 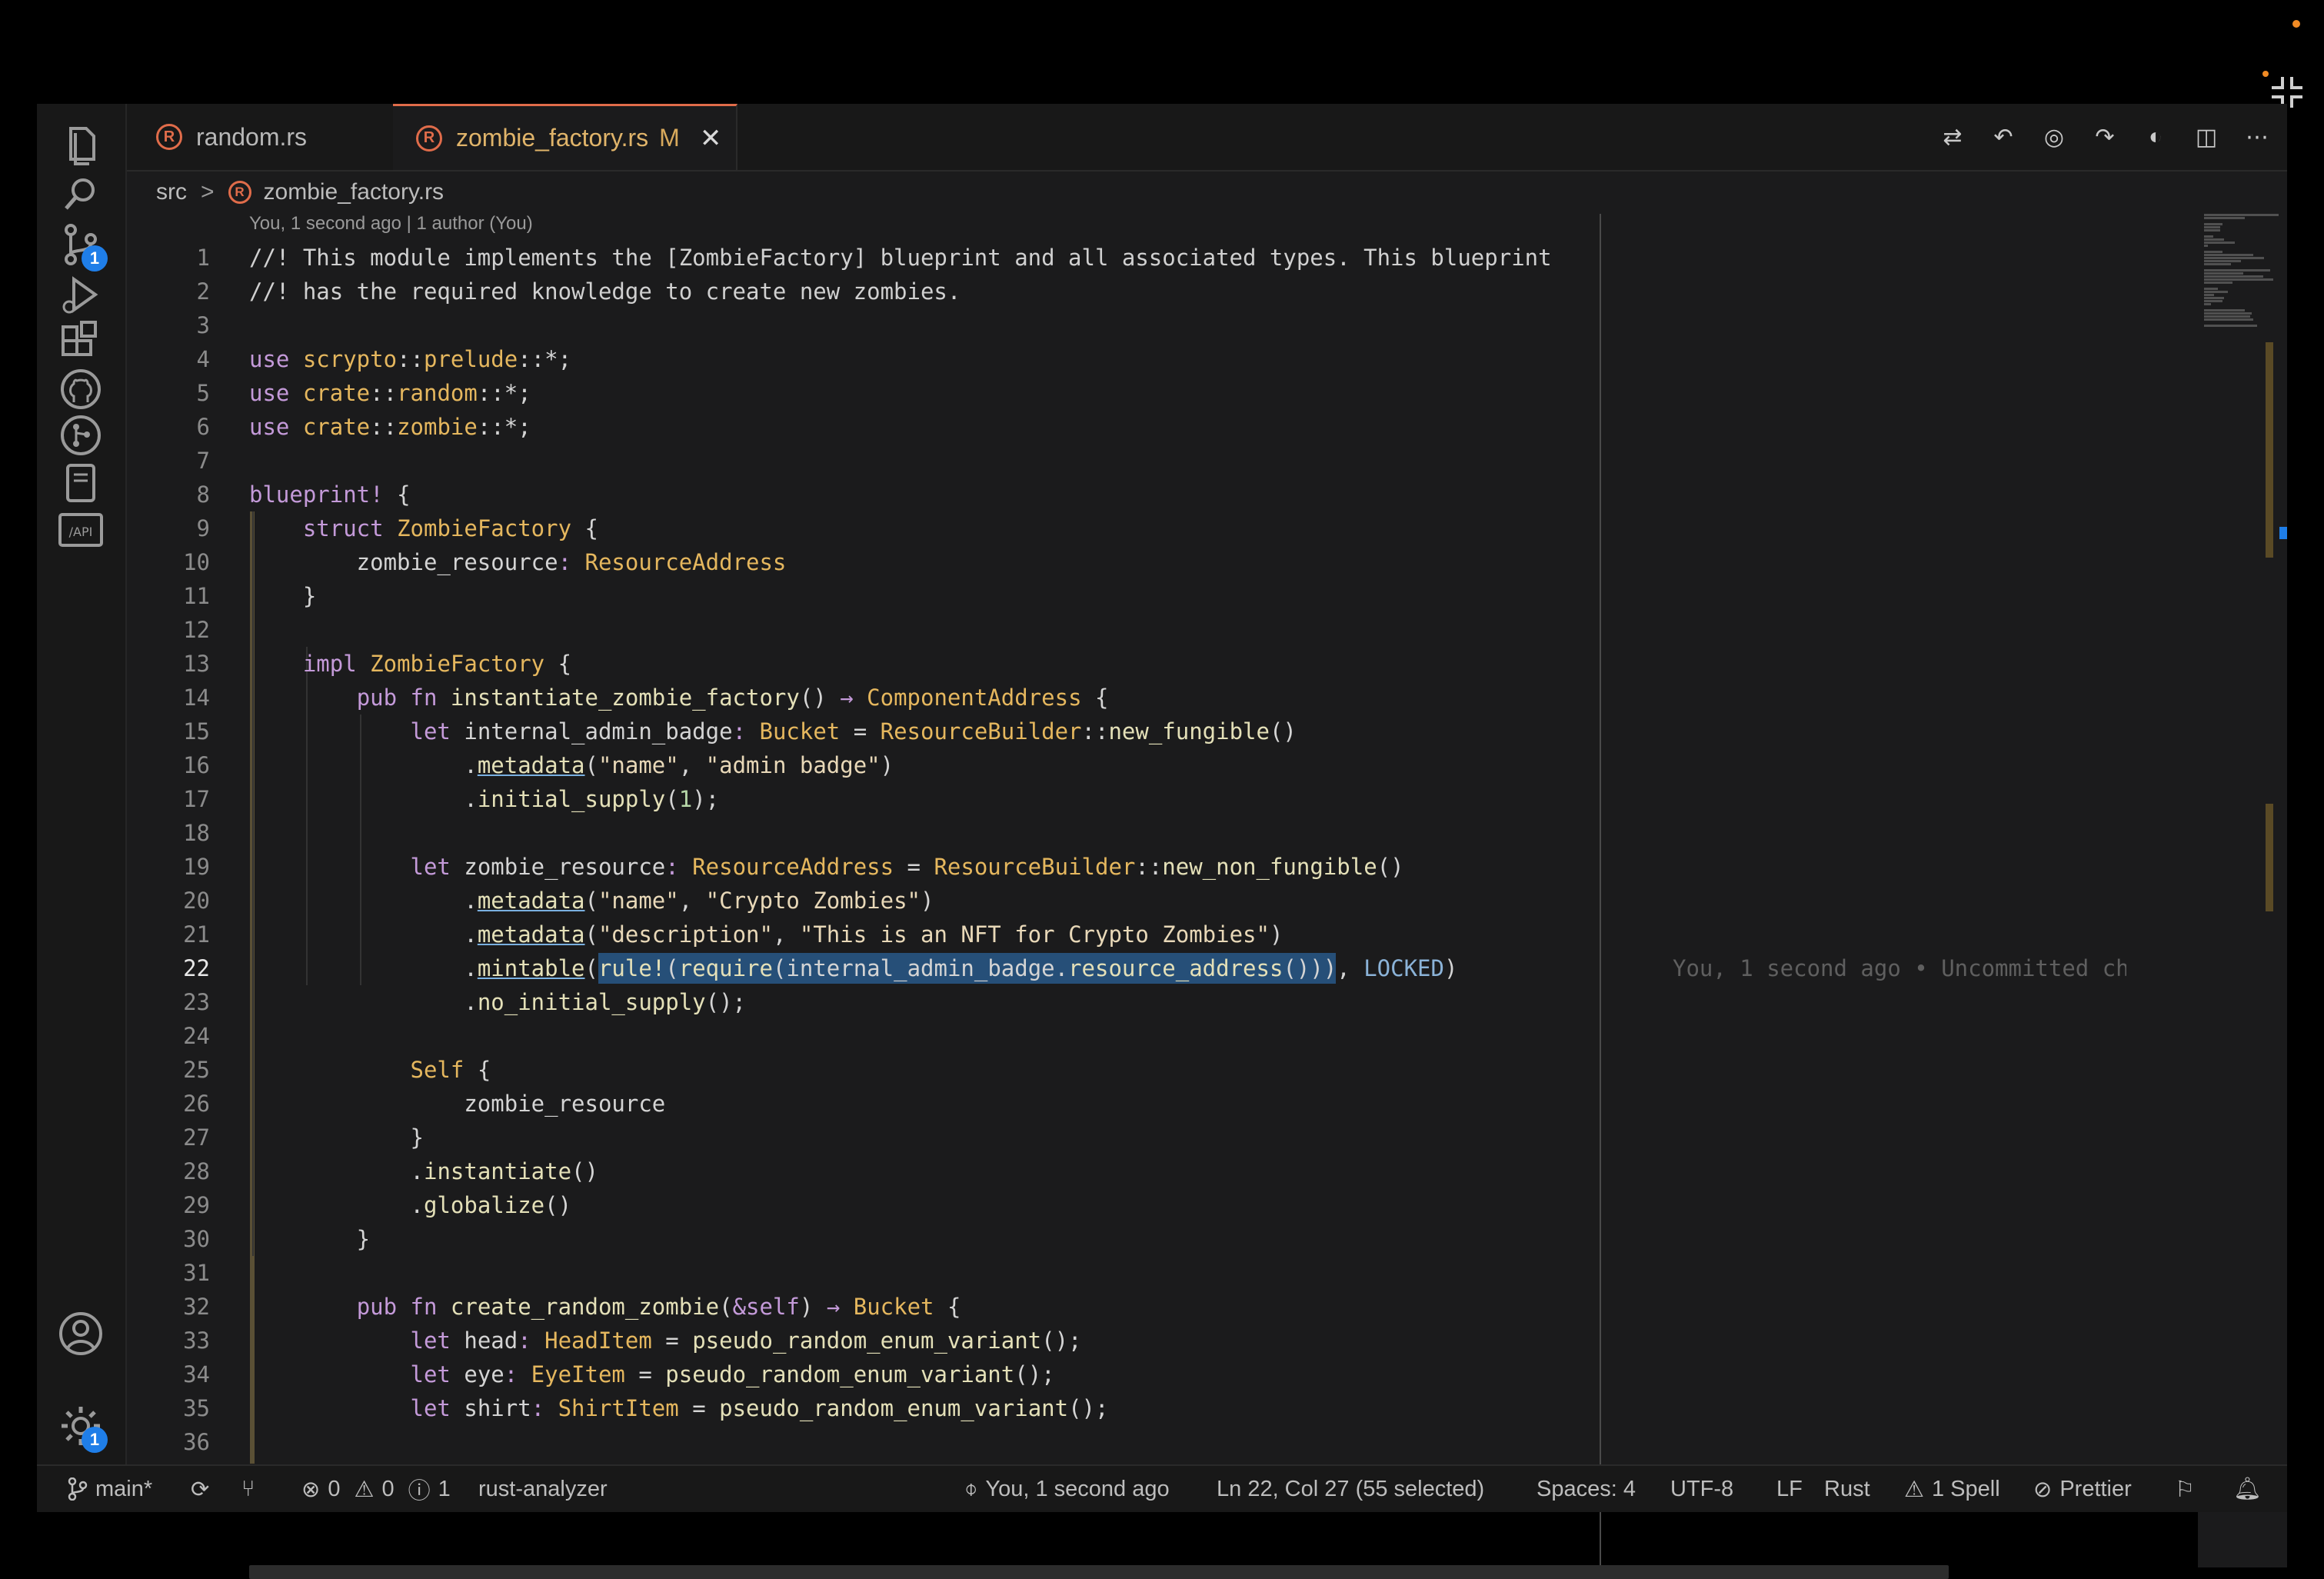 I want to click on github-icon, so click(x=80, y=389).